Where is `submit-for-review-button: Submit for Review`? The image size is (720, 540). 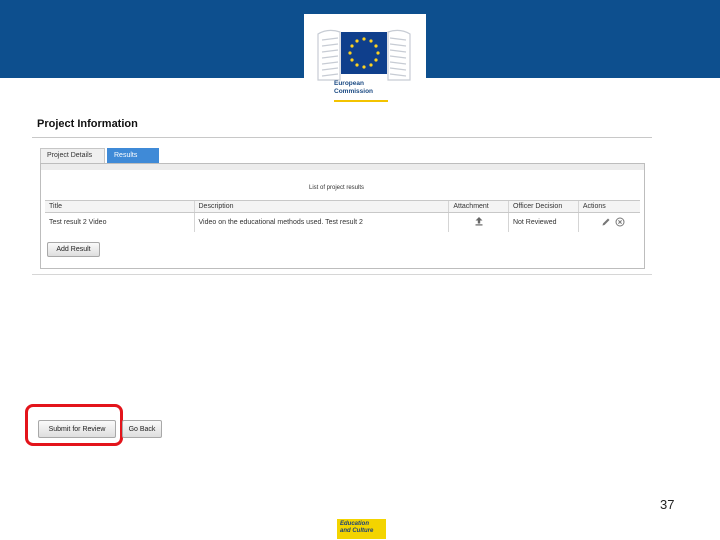
submit-for-review-button: Submit for Review is located at coordinates (77, 429).